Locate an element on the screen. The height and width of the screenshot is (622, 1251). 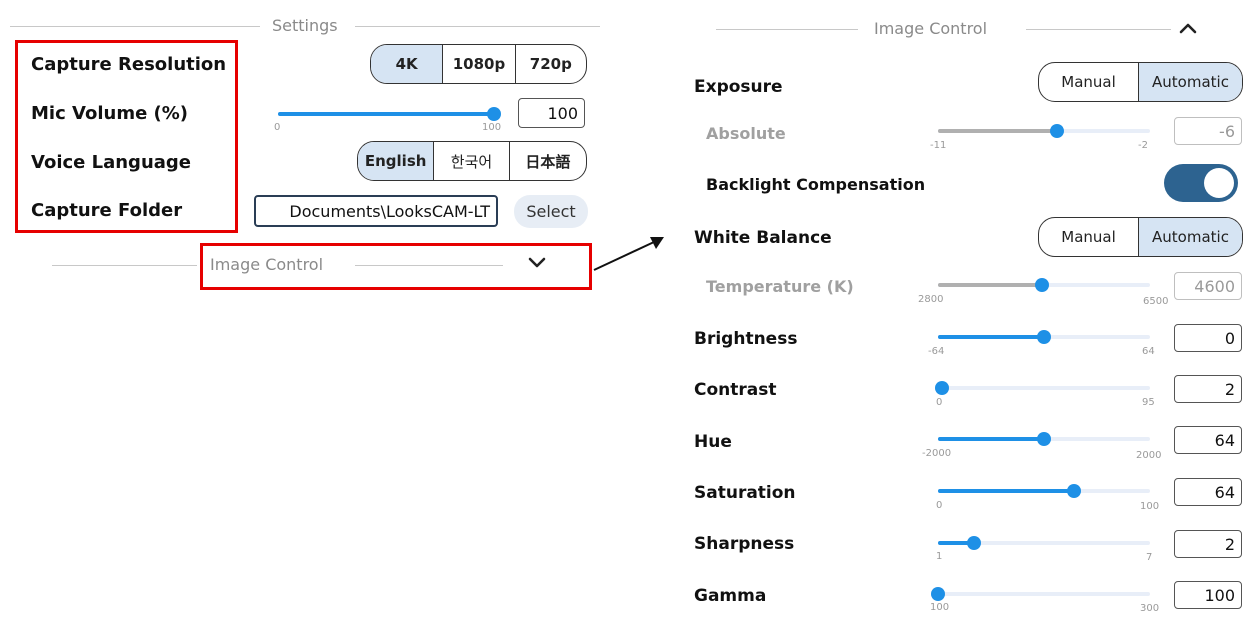
toggle-knob is located at coordinates (1219, 183).